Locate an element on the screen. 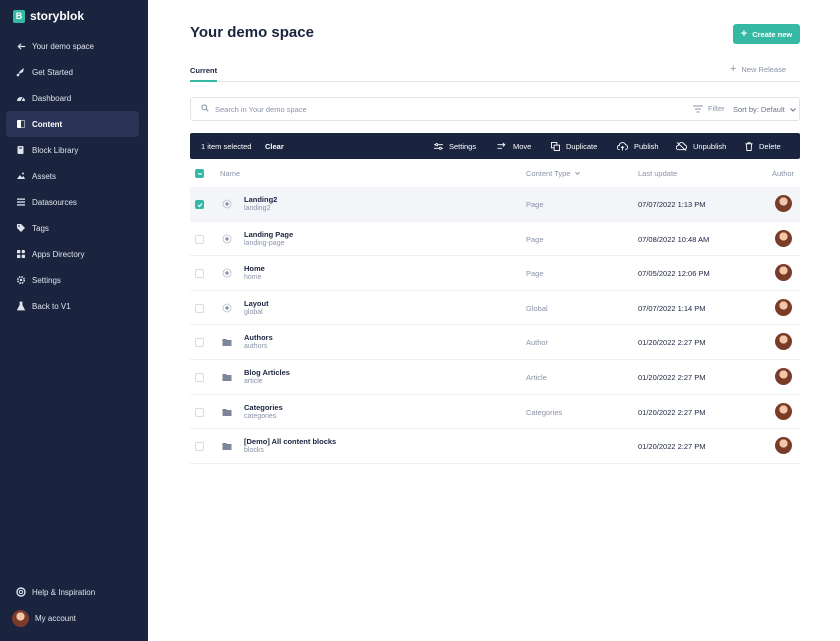 This screenshot has width=840, height=641. sort-dropdown: Sort by: Default is located at coordinates (765, 109).